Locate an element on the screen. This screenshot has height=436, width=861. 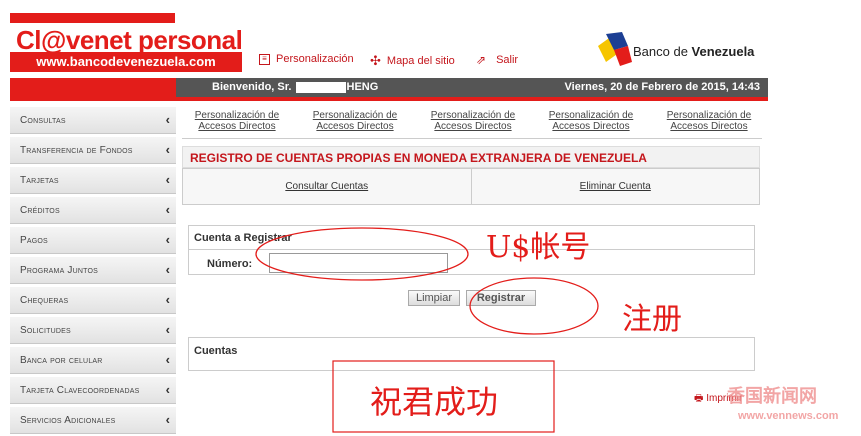
accounts-label: Cuentas is located at coordinates (216, 351).